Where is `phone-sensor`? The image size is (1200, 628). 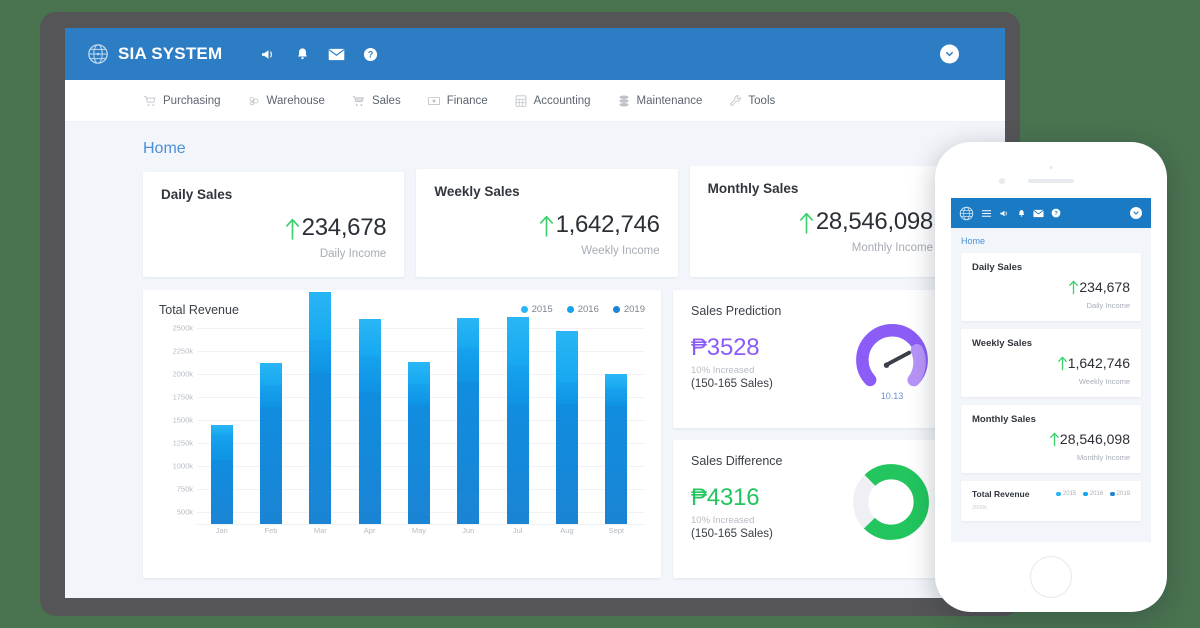 phone-sensor is located at coordinates (1051, 167).